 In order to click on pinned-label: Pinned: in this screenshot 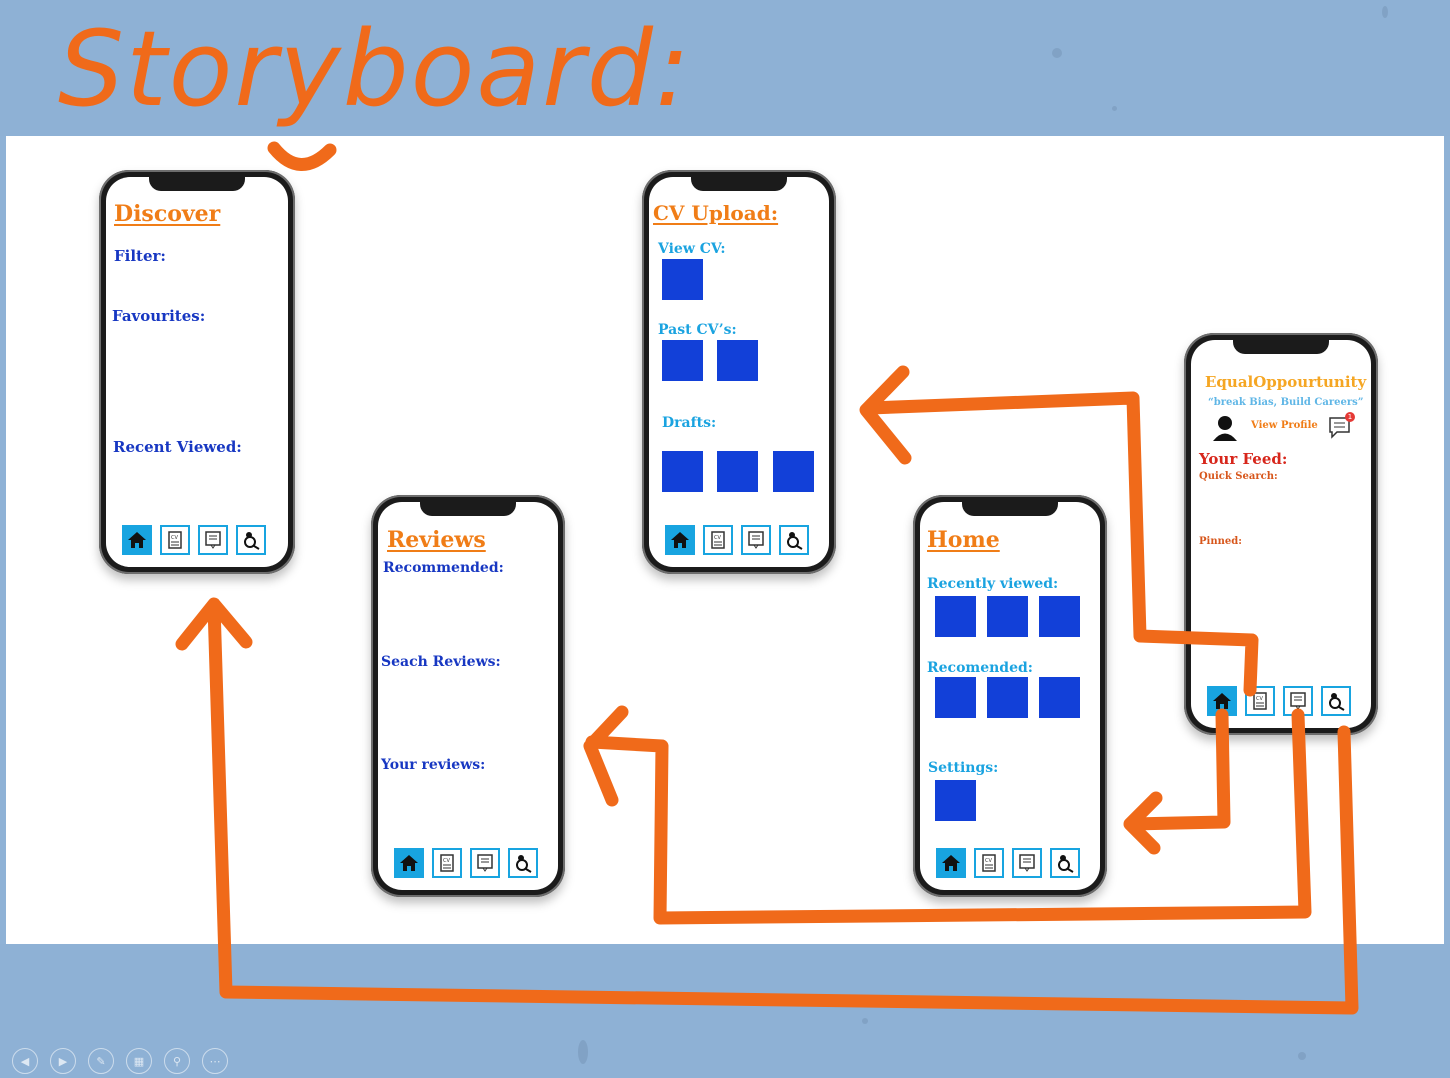, I will do `click(1220, 541)`.